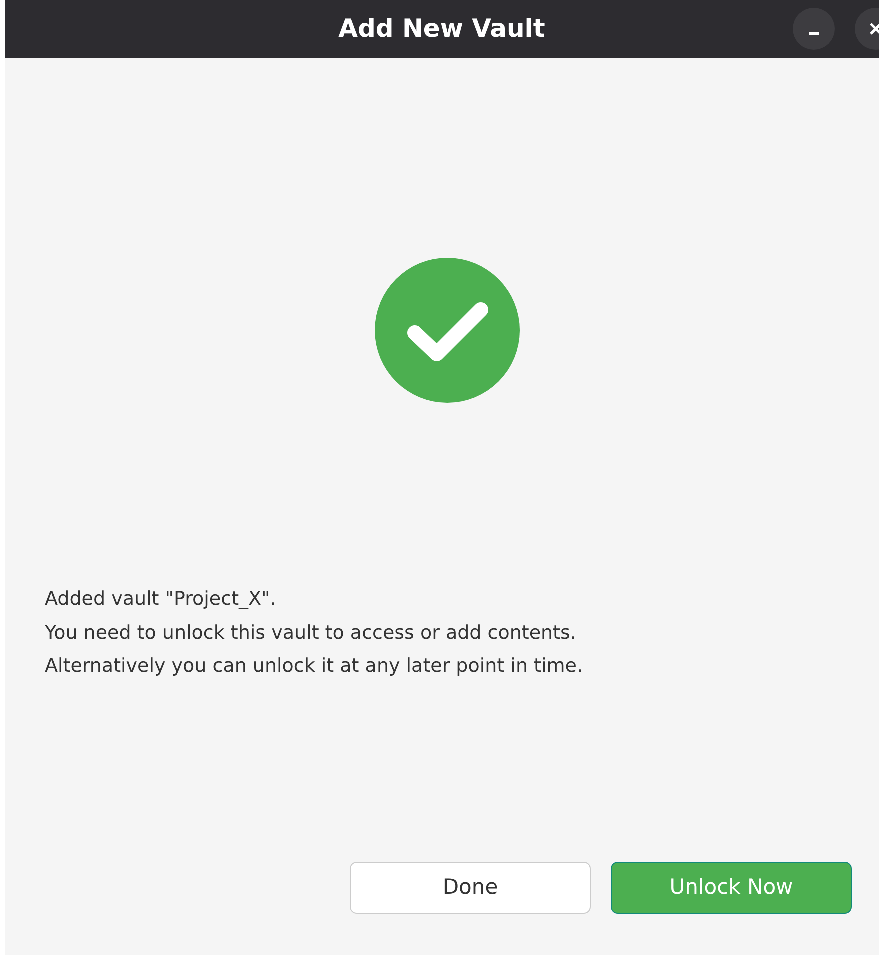 This screenshot has height=955, width=879. What do you see at coordinates (310, 633) in the screenshot?
I see `message-text: You need to unlock this vault to access or add contents.` at bounding box center [310, 633].